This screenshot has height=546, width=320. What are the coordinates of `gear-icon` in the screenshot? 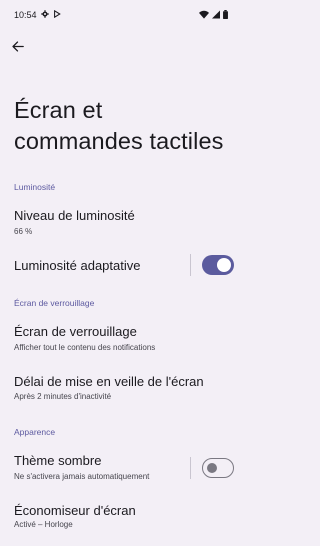 It's located at (44, 15).